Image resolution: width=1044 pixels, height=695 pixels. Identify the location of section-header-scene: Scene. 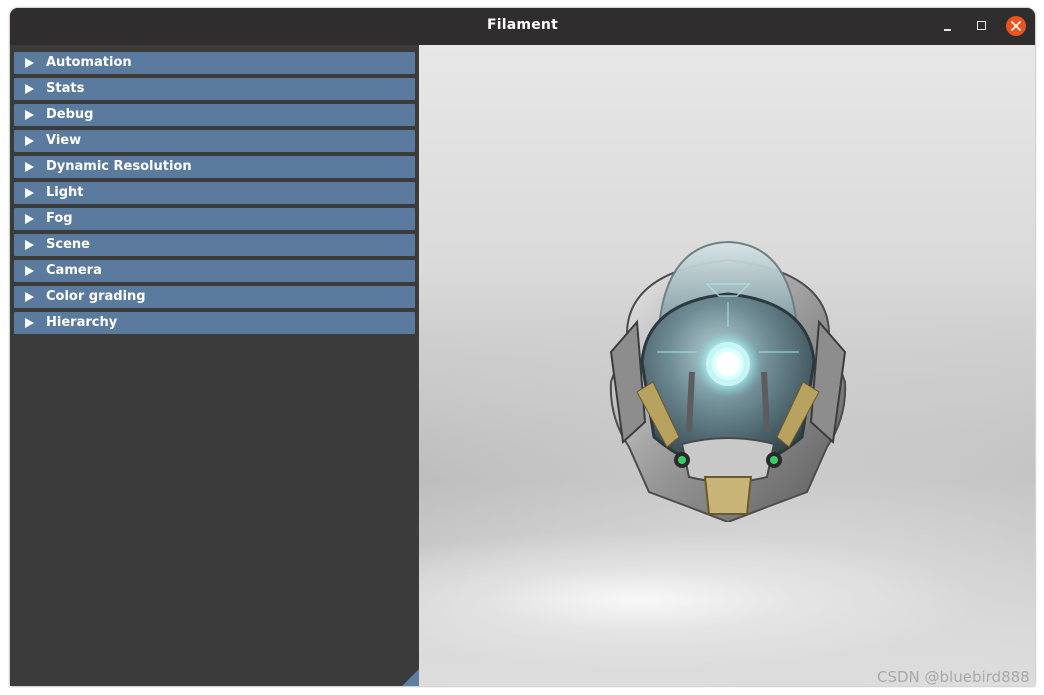
(214, 245).